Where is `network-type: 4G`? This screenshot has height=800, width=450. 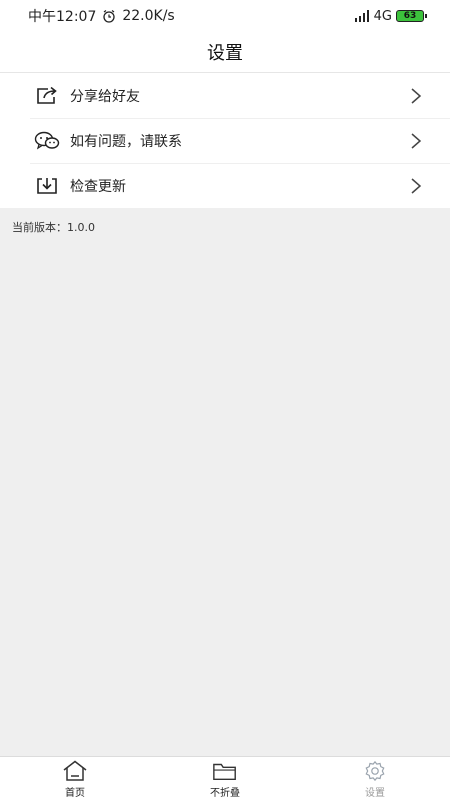
network-type: 4G is located at coordinates (382, 16).